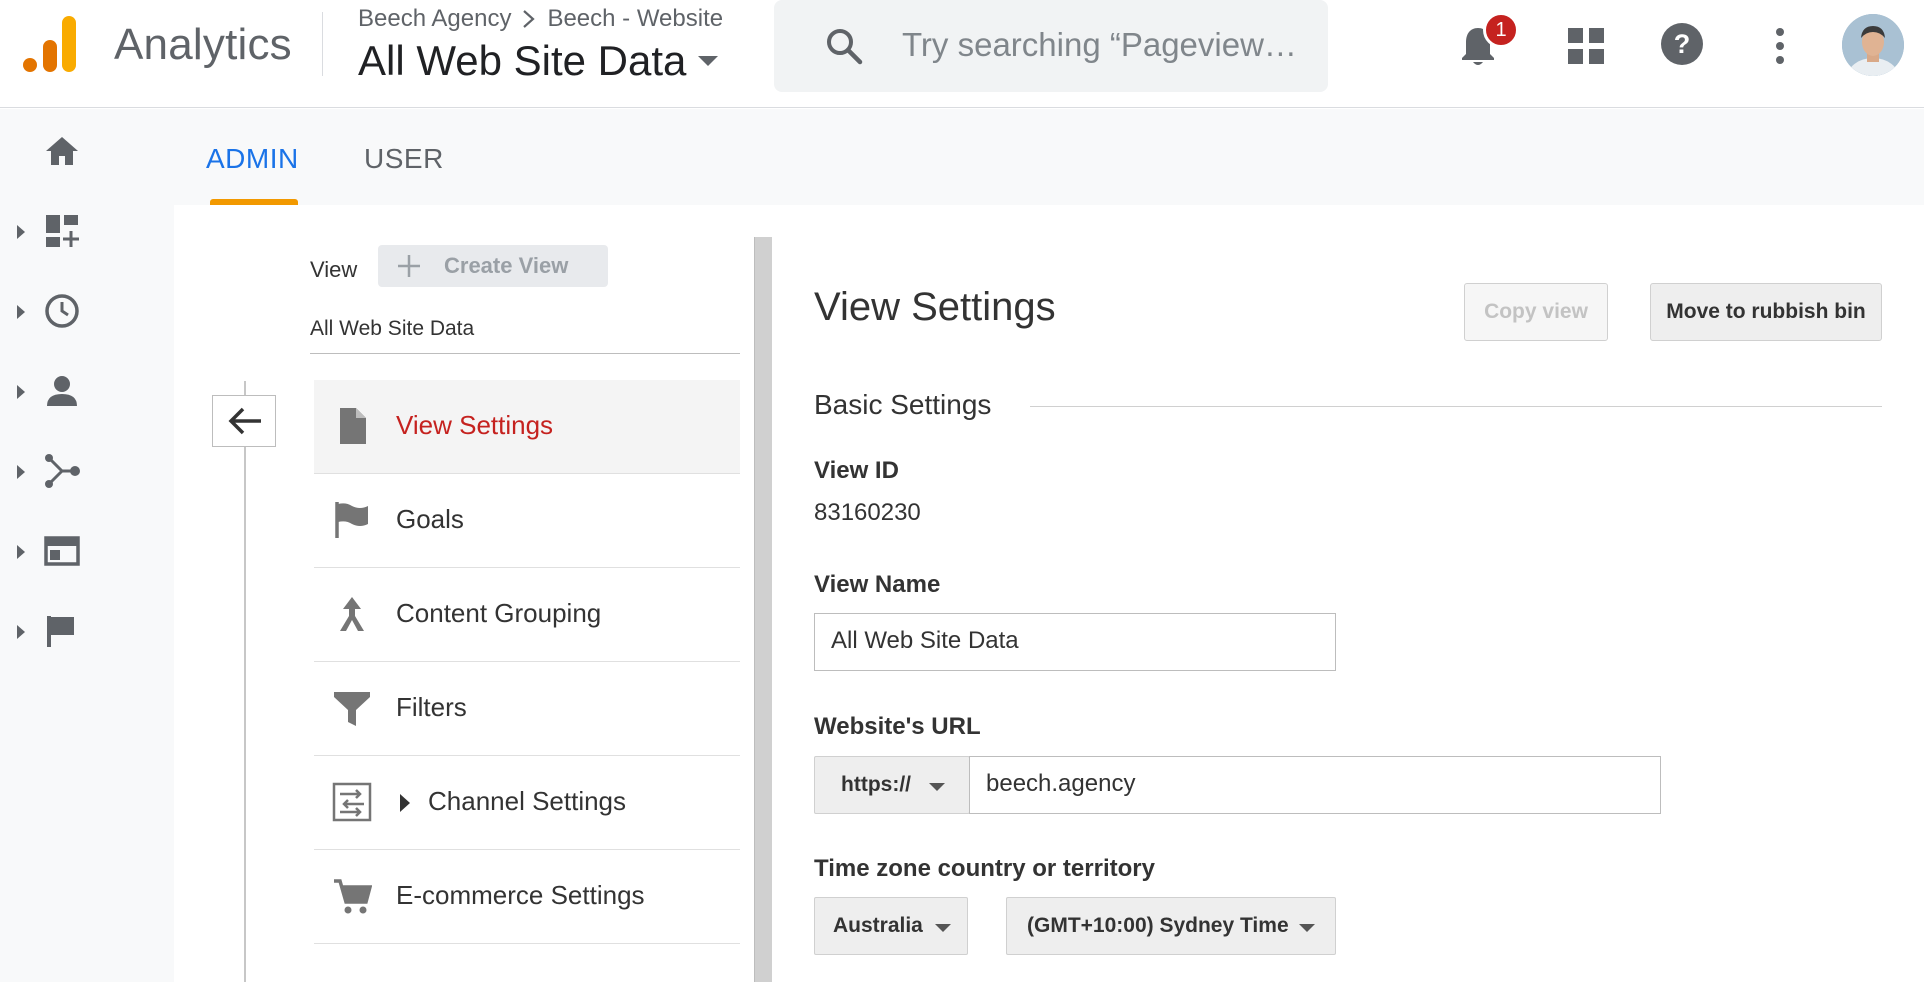 The width and height of the screenshot is (1924, 982). Describe the element at coordinates (87, 391) in the screenshot. I see `rail-item-audience` at that location.